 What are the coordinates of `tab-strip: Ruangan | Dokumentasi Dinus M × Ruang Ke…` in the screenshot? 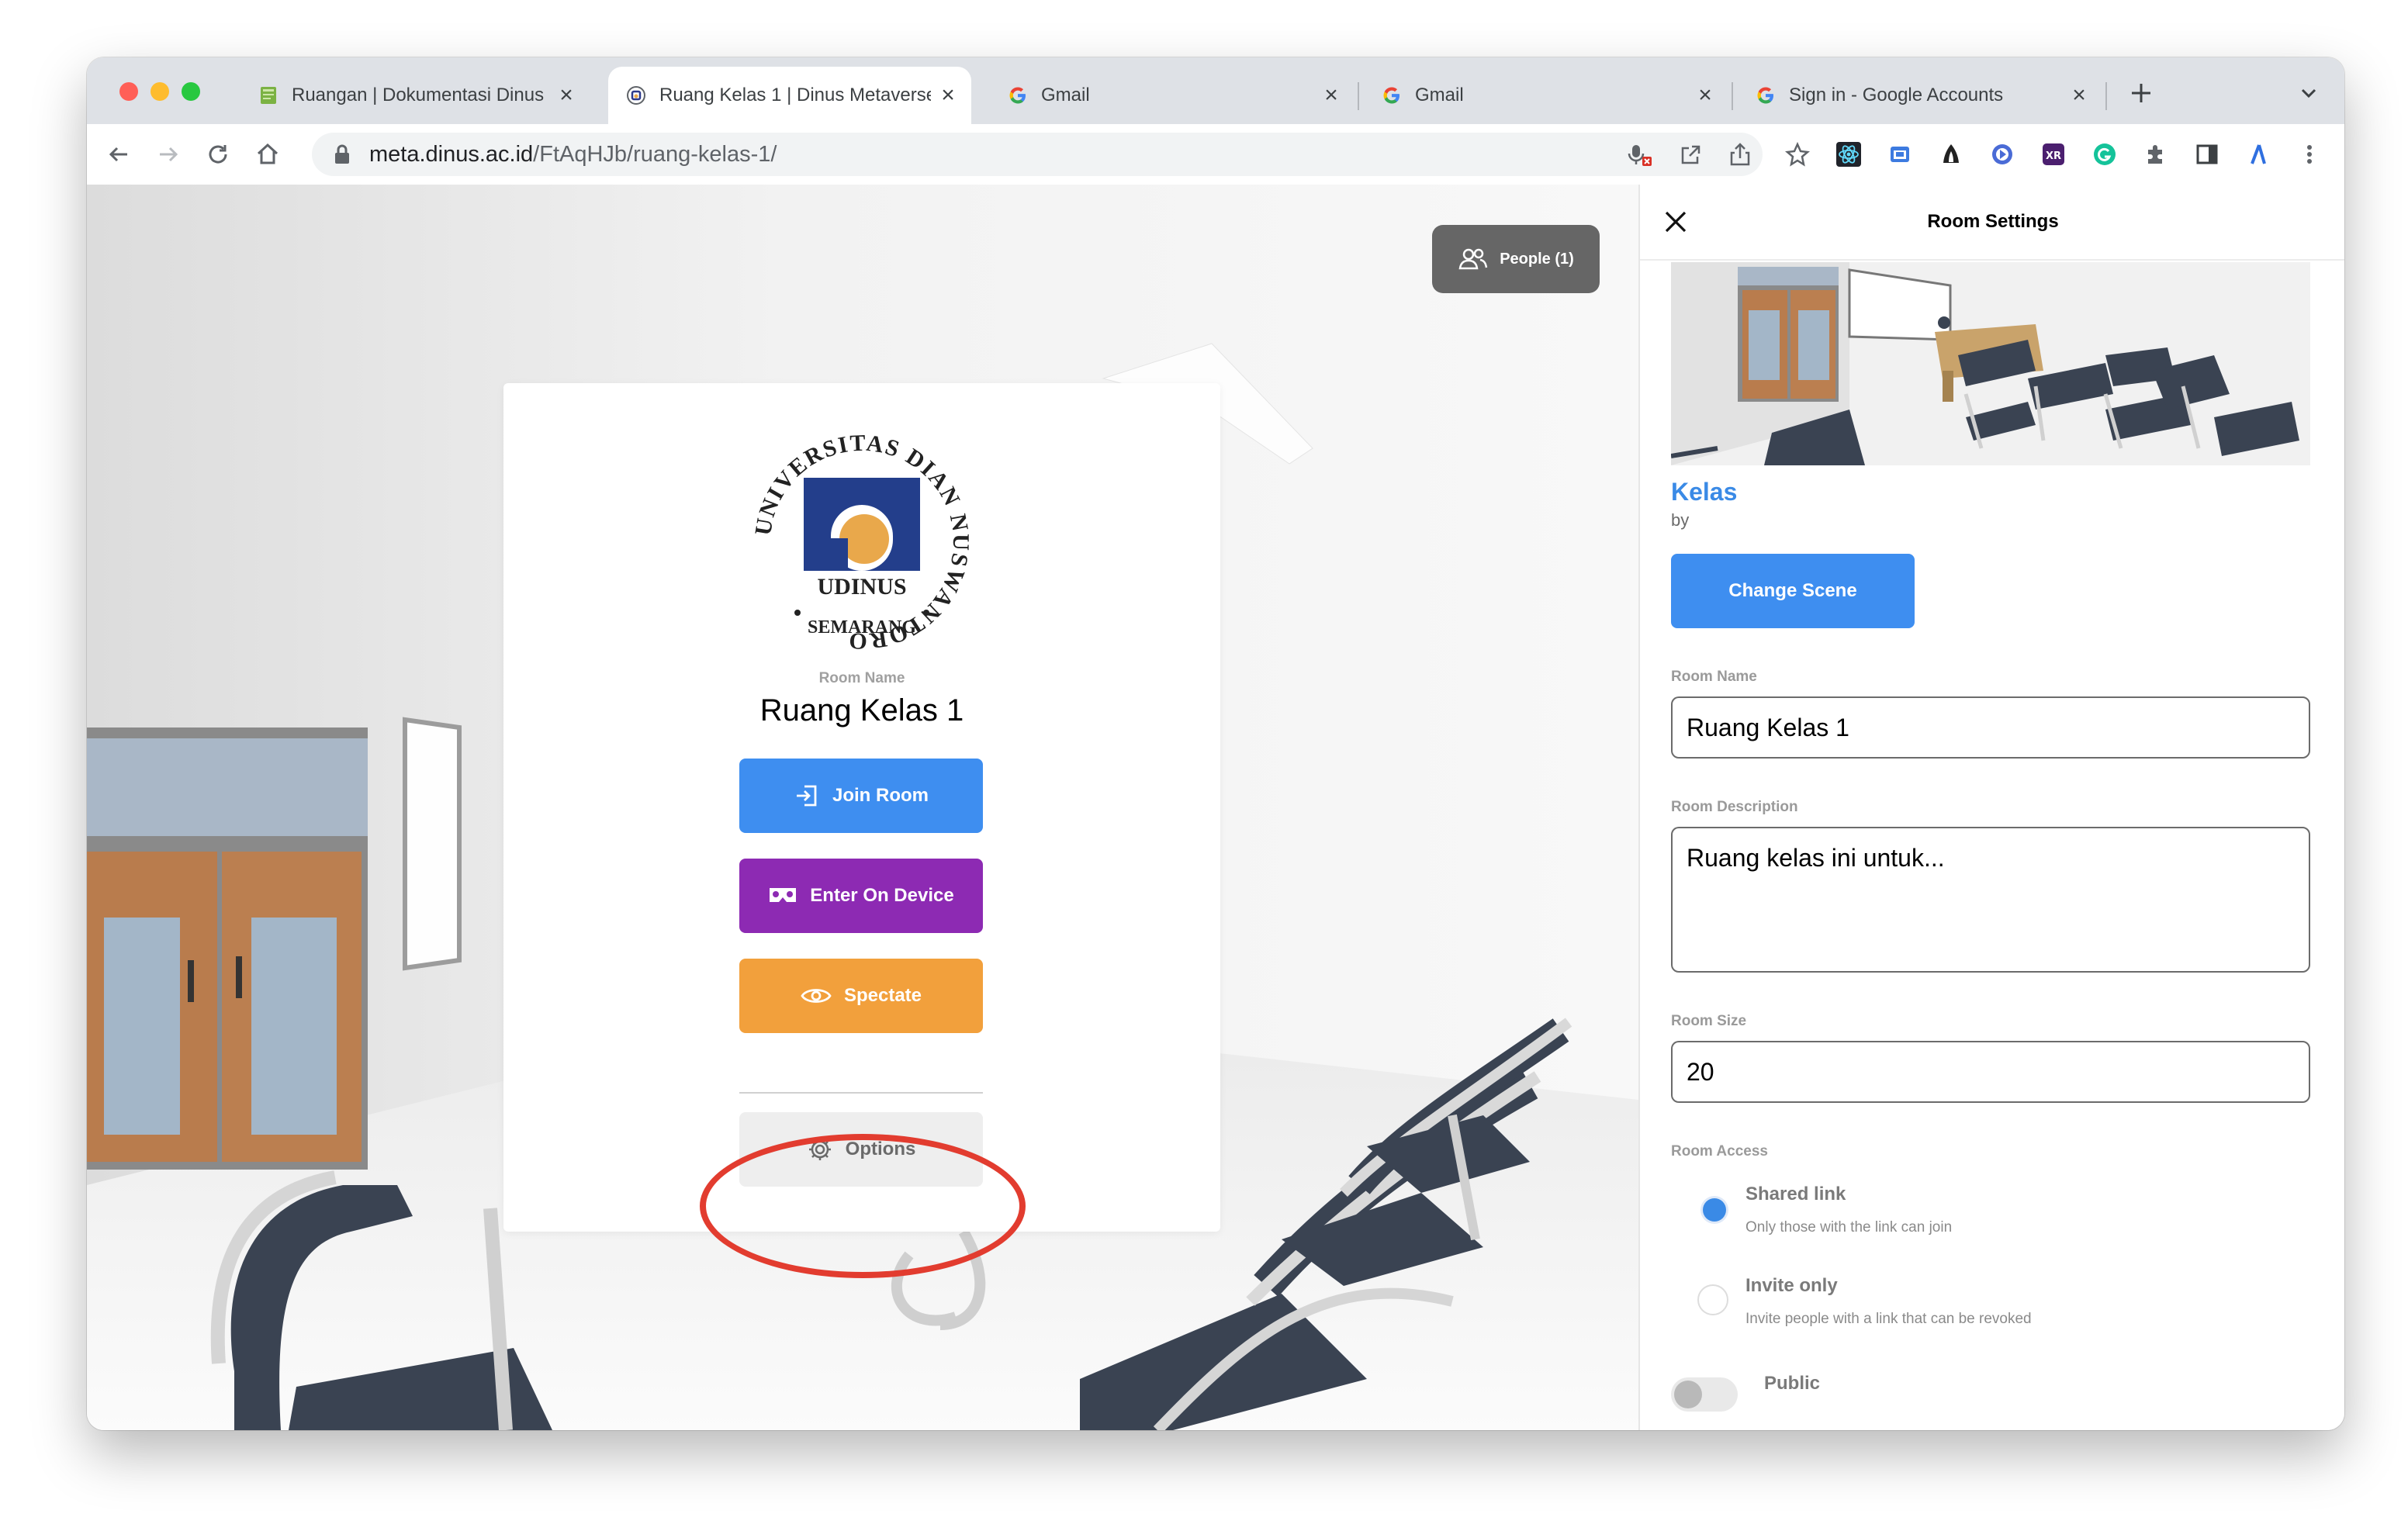 It's located at (1215, 90).